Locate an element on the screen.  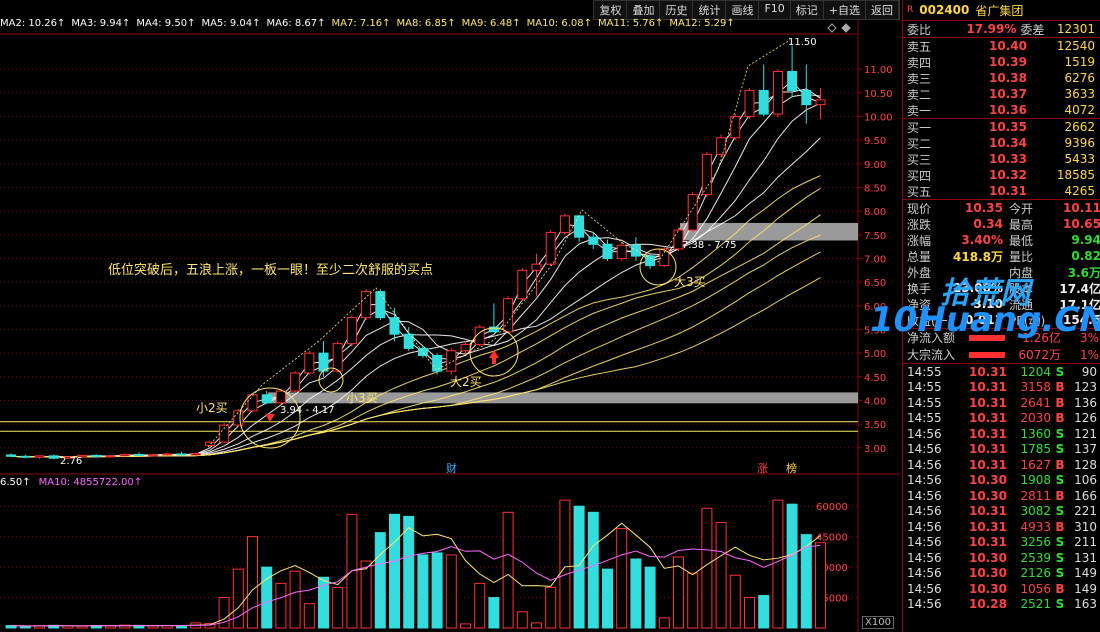
quote-key: 换手 is located at coordinates (919, 288).